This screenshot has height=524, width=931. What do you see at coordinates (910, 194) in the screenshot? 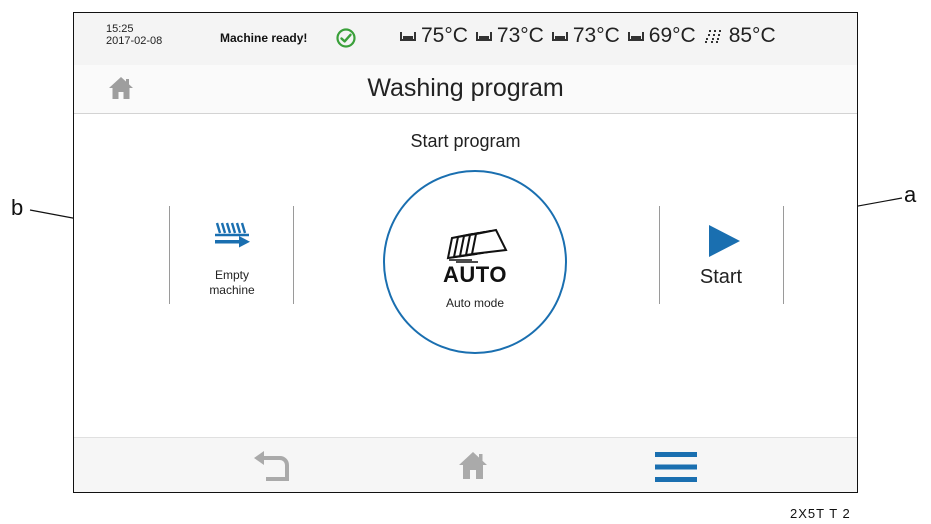
I see `callout-a: a` at bounding box center [910, 194].